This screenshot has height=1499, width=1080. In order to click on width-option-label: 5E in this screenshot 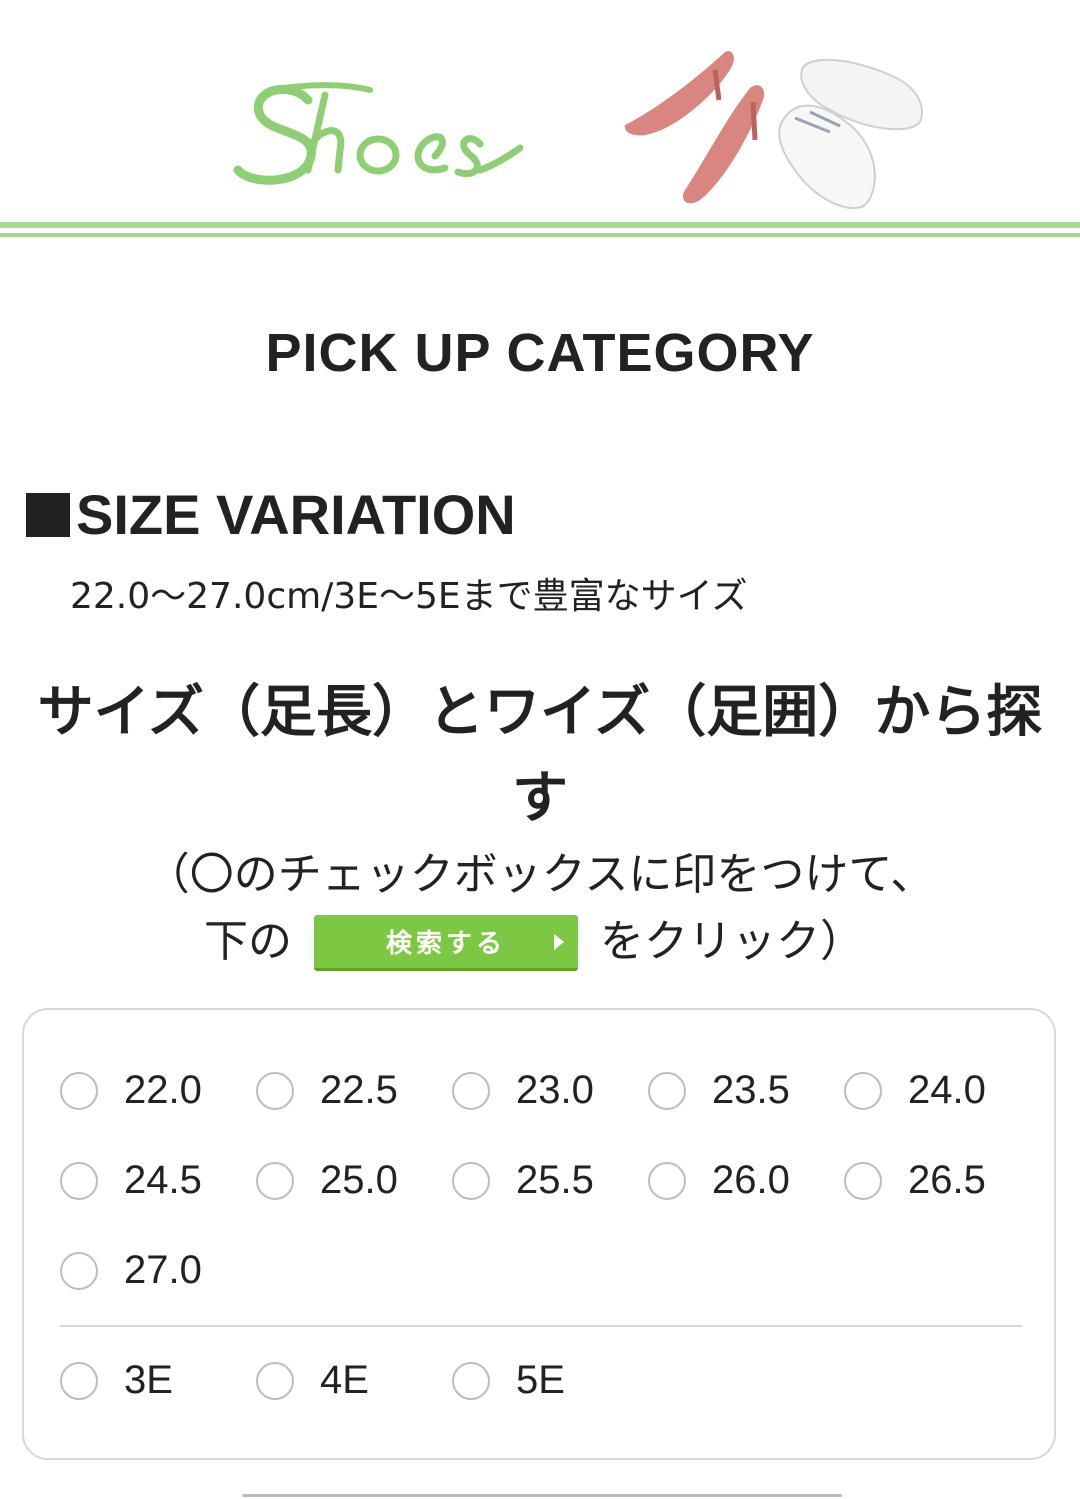, I will do `click(540, 1380)`.